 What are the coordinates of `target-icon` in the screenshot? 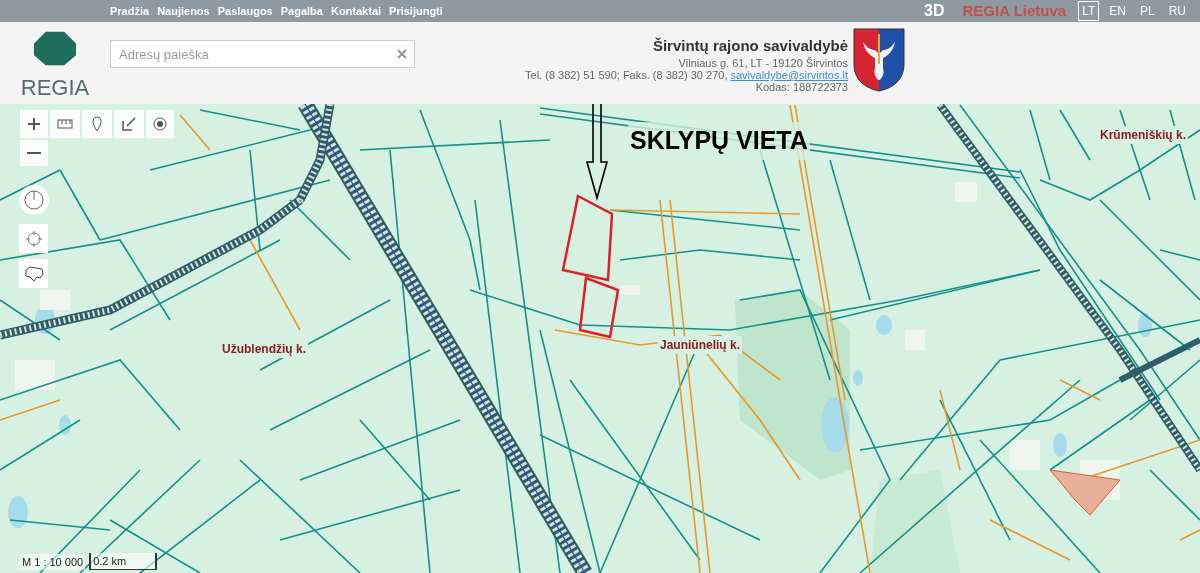 It's located at (160, 124).